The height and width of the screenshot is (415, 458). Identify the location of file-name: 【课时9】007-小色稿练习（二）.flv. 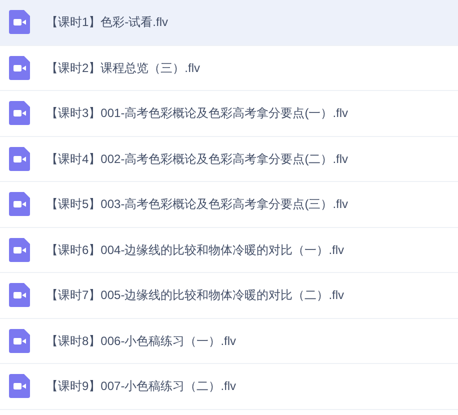
(141, 387).